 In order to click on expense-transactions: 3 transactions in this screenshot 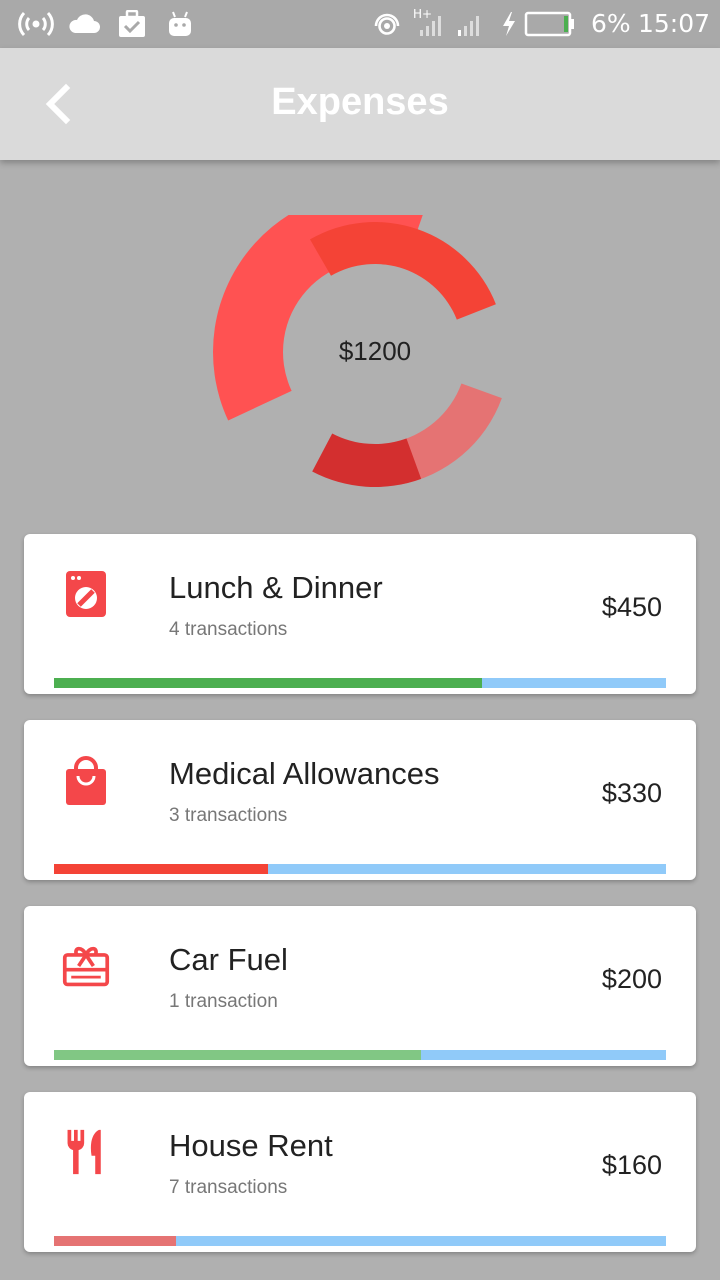, I will do `click(228, 815)`.